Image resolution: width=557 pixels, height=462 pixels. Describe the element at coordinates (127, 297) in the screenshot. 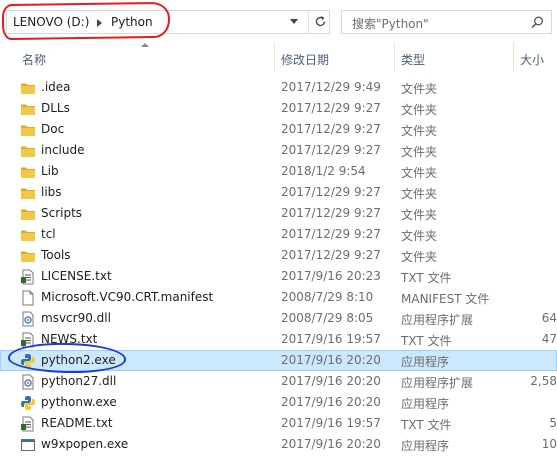

I see `file-name: Microsoft.VC90.CRT.manifest` at that location.